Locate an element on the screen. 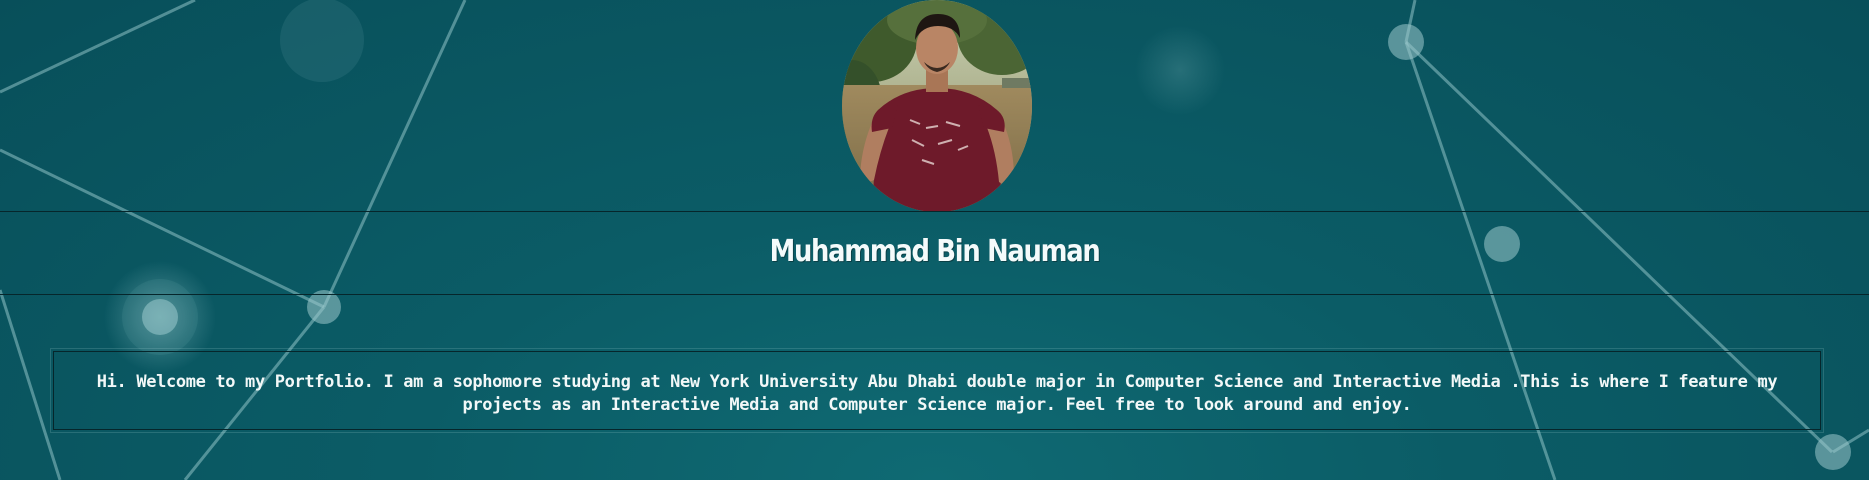  profile-photo-icon is located at coordinates (937, 106).